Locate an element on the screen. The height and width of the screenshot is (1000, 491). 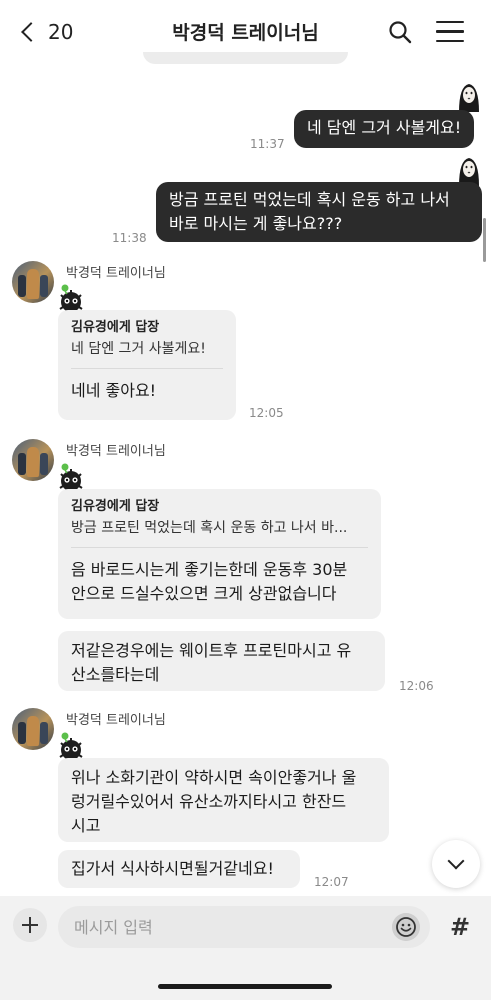
message-text: 시고 is located at coordinates (86, 825).